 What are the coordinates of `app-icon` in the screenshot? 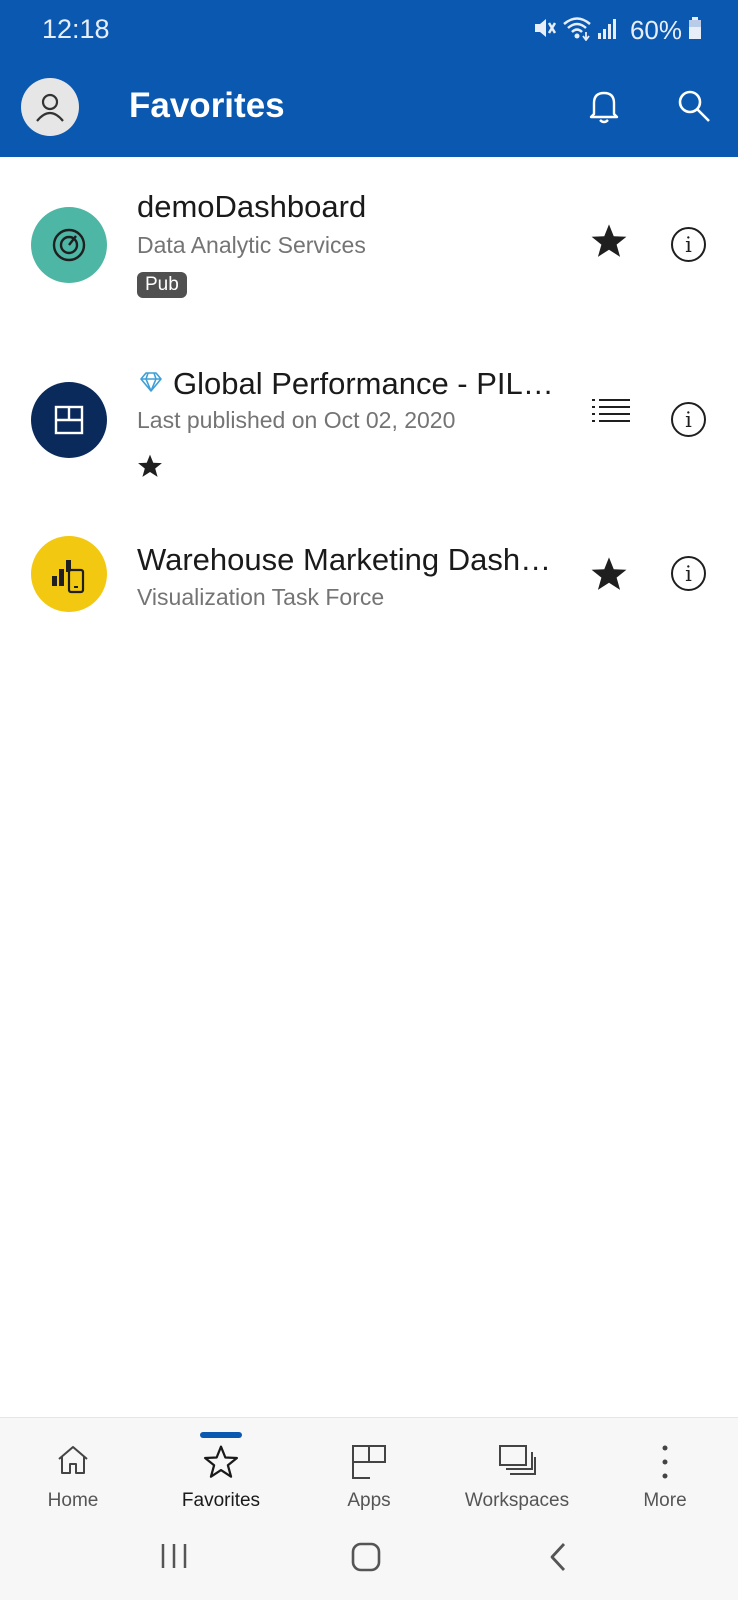 It's located at (69, 420).